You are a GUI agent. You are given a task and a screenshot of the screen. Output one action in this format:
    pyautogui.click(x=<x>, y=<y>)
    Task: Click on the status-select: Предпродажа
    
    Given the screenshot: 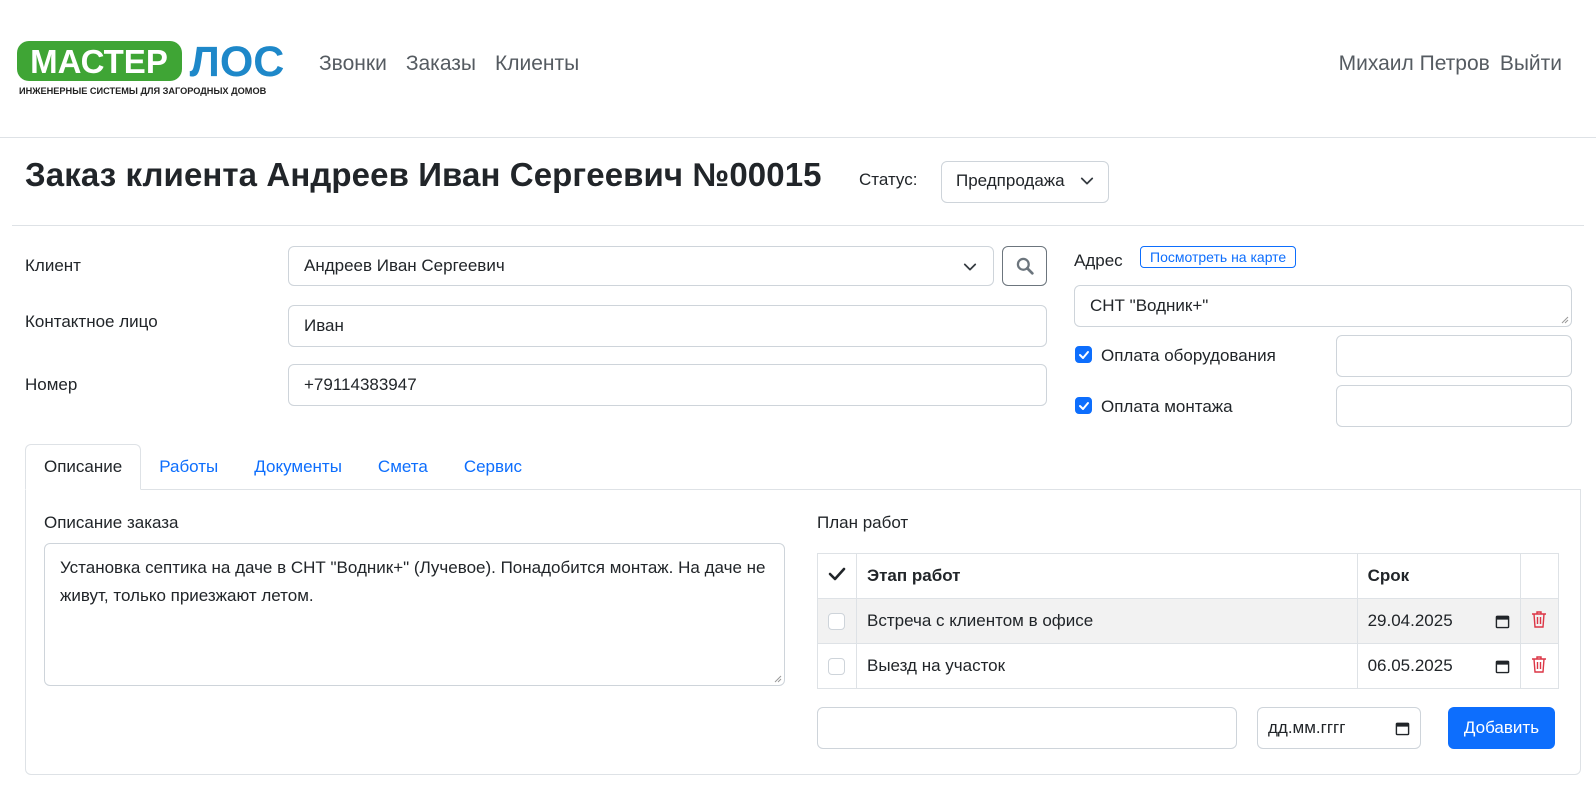 What is the action you would take?
    pyautogui.click(x=1025, y=182)
    